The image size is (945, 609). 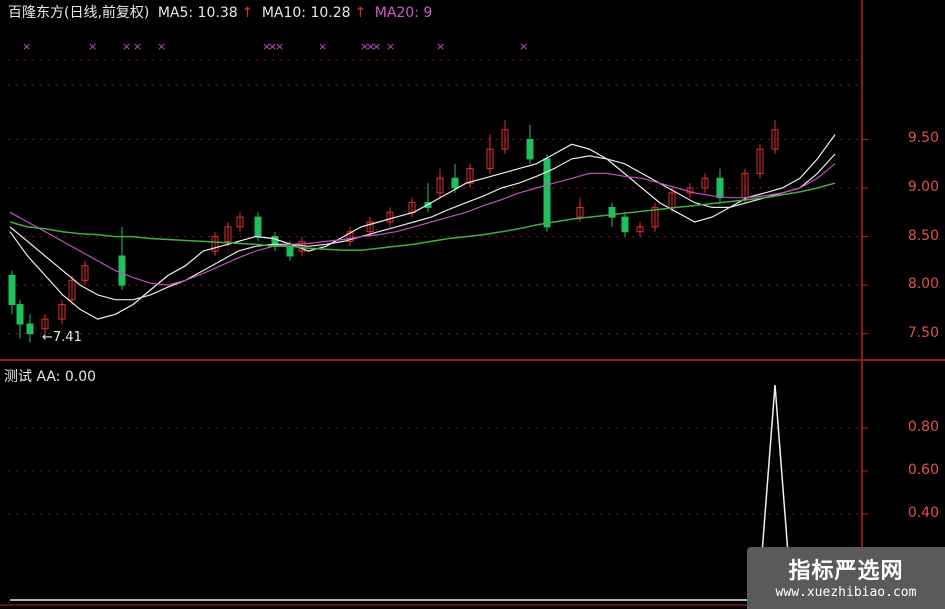 I want to click on signal-markers: × × × × × ××× × ××× × × ×, so click(x=275, y=46).